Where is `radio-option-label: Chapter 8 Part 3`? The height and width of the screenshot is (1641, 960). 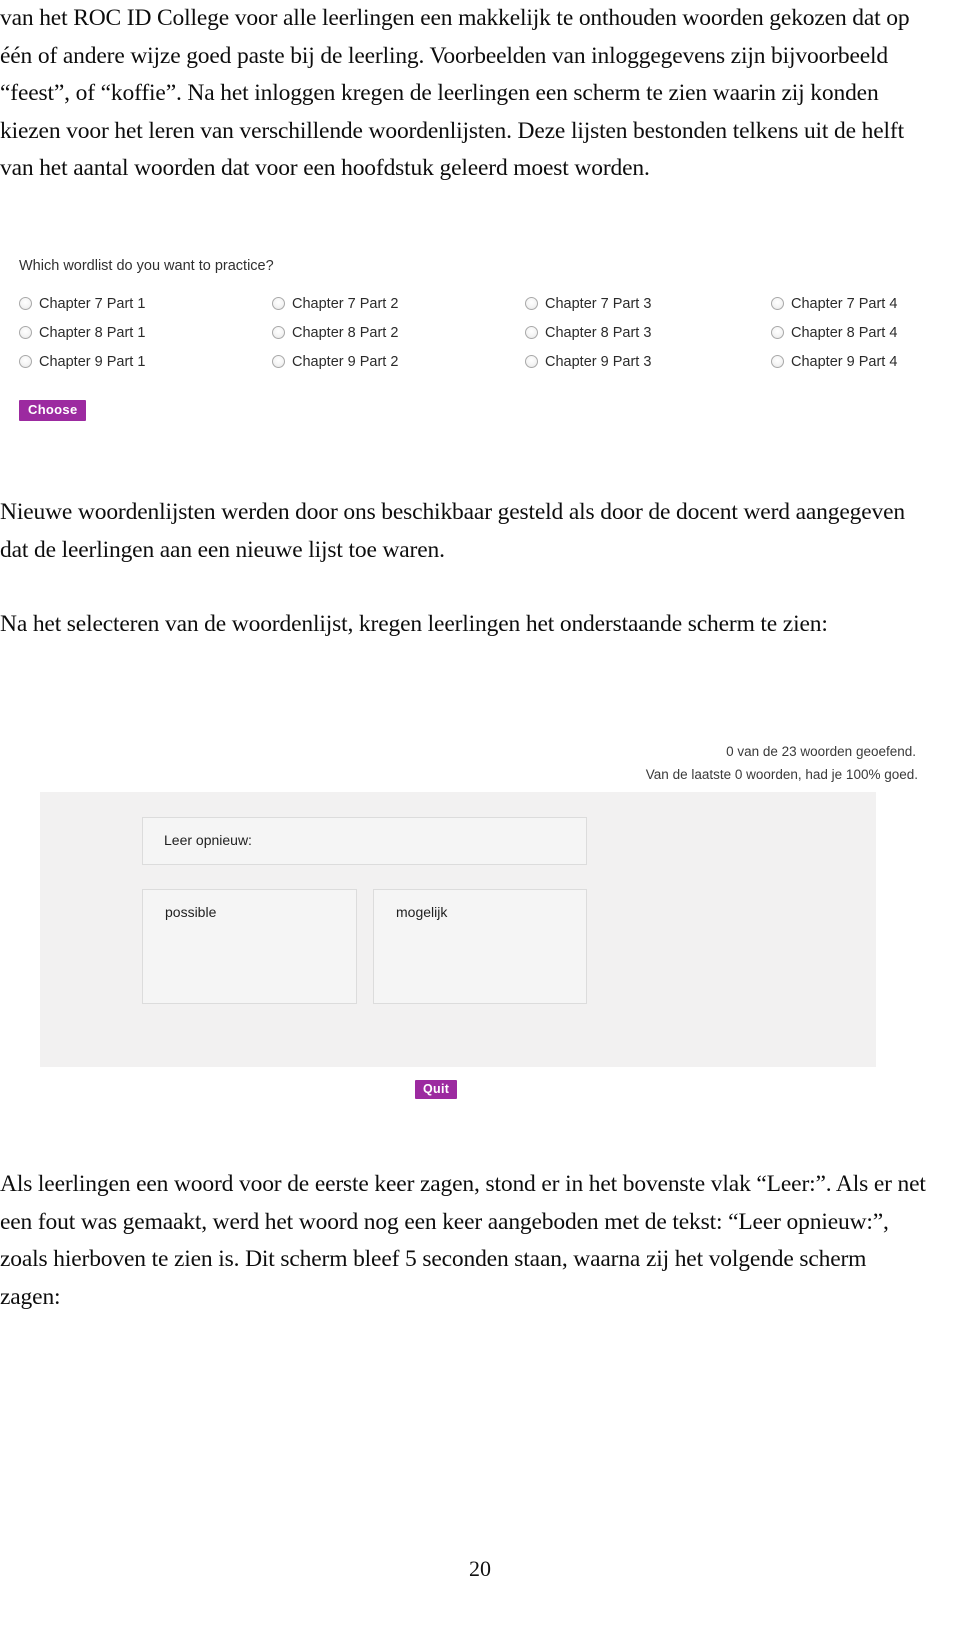
radio-option-label: Chapter 8 Part 3 is located at coordinates (598, 332).